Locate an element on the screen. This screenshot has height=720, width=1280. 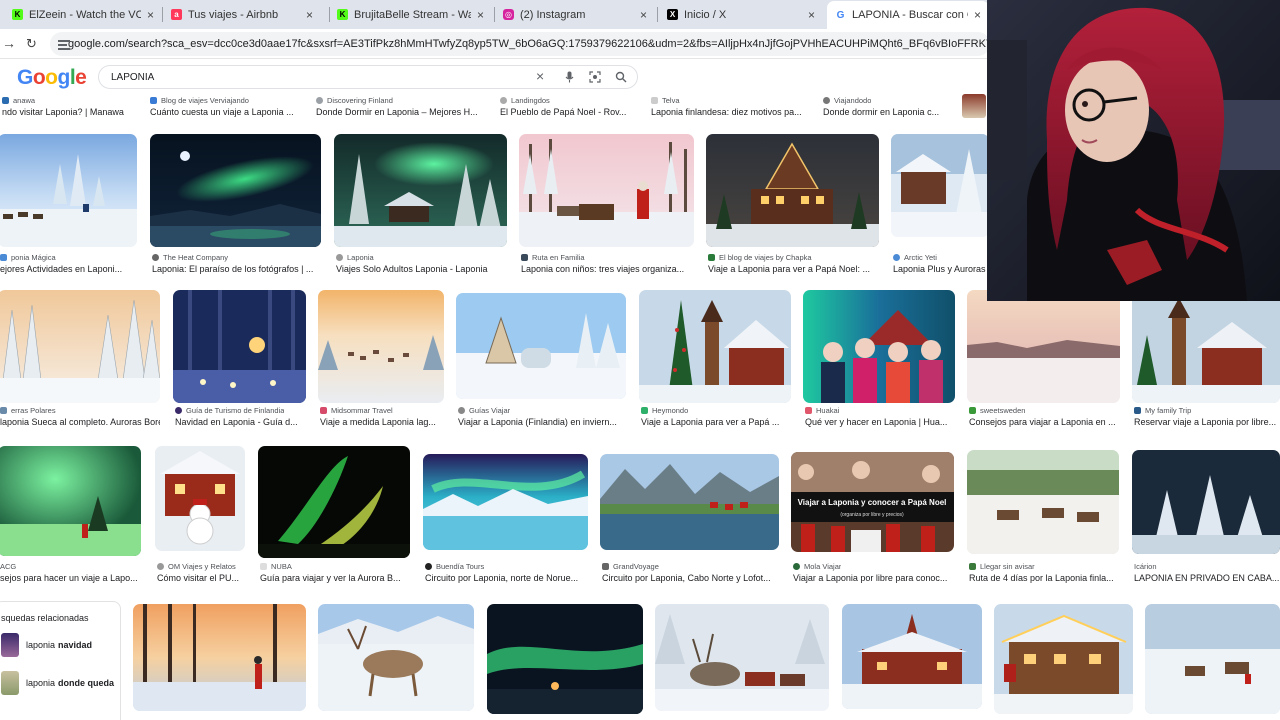
webcam-overlay is located at coordinates (1133, 150).